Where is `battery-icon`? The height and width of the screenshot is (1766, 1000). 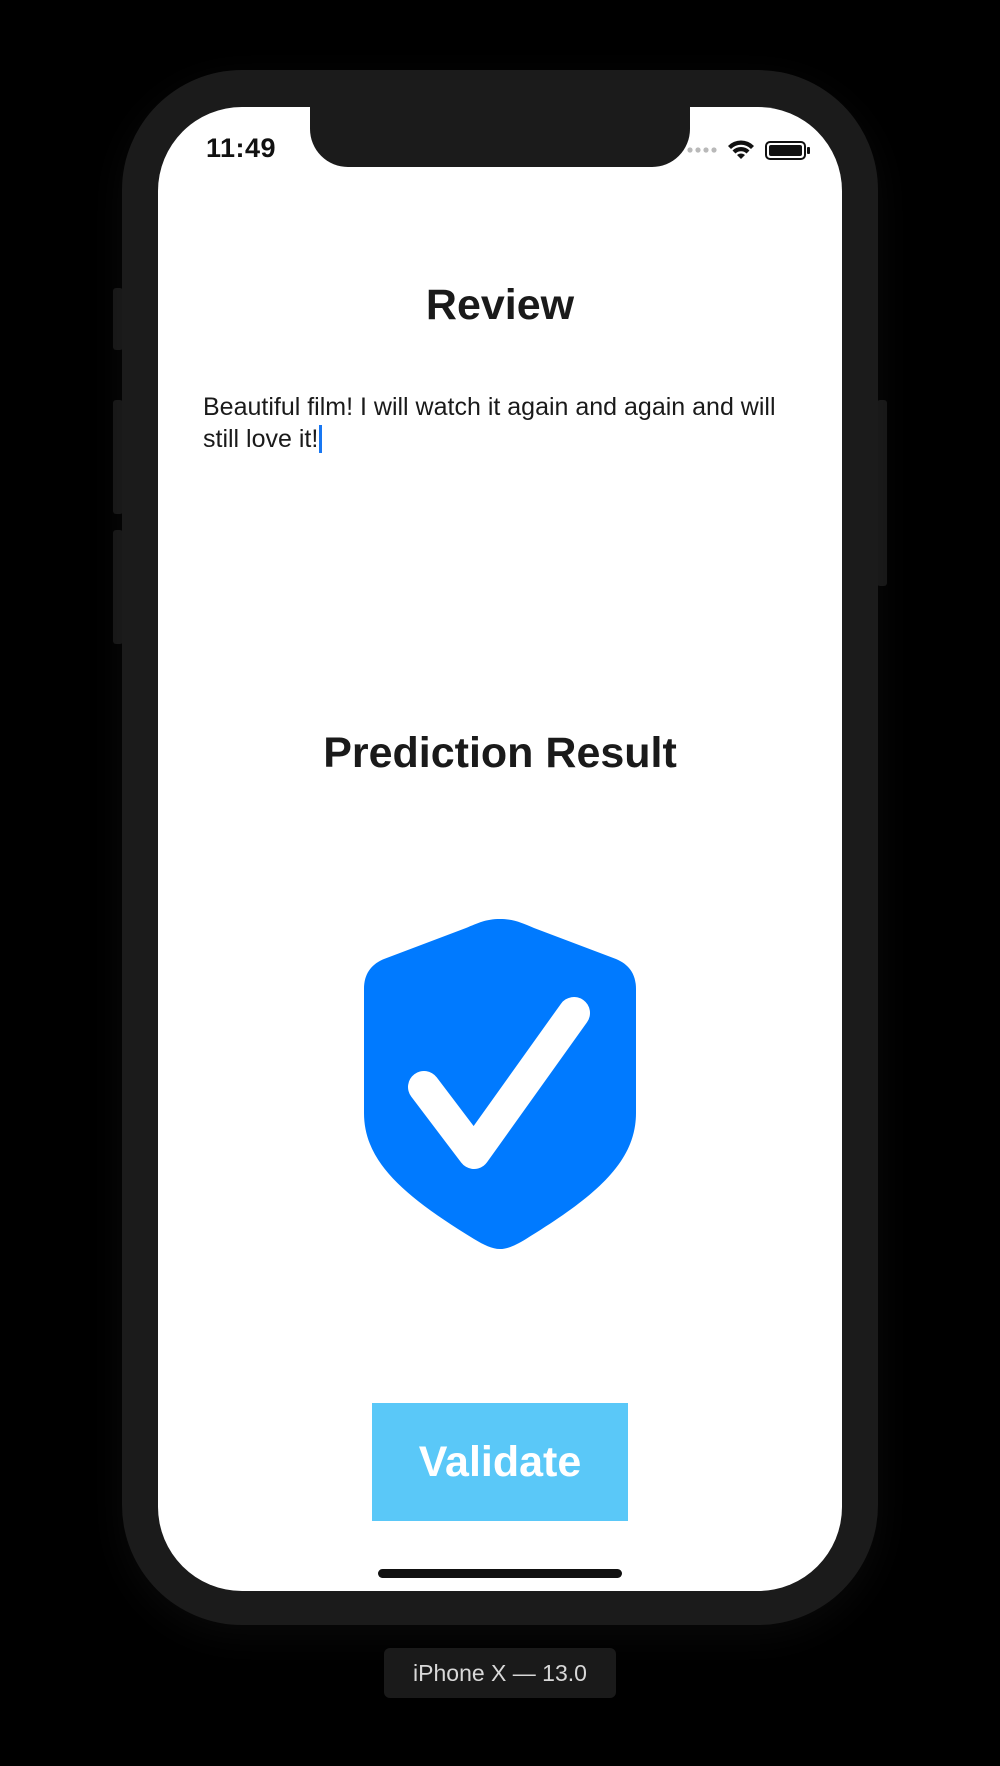 battery-icon is located at coordinates (787, 150).